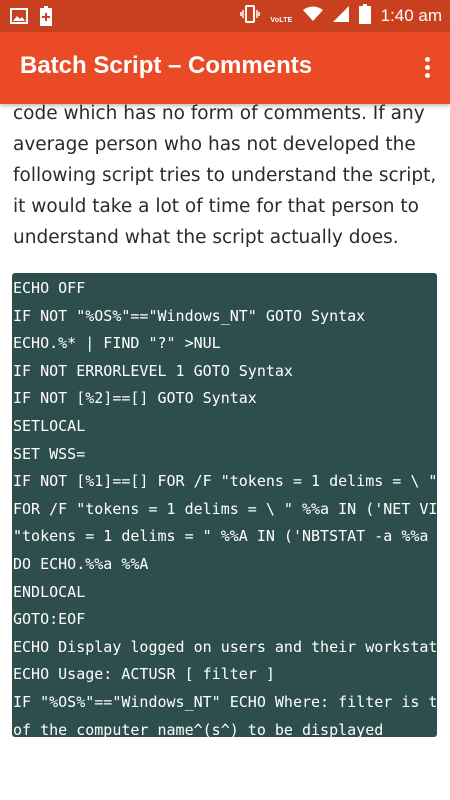  Describe the element at coordinates (19, 18) in the screenshot. I see `gallery-icon` at that location.